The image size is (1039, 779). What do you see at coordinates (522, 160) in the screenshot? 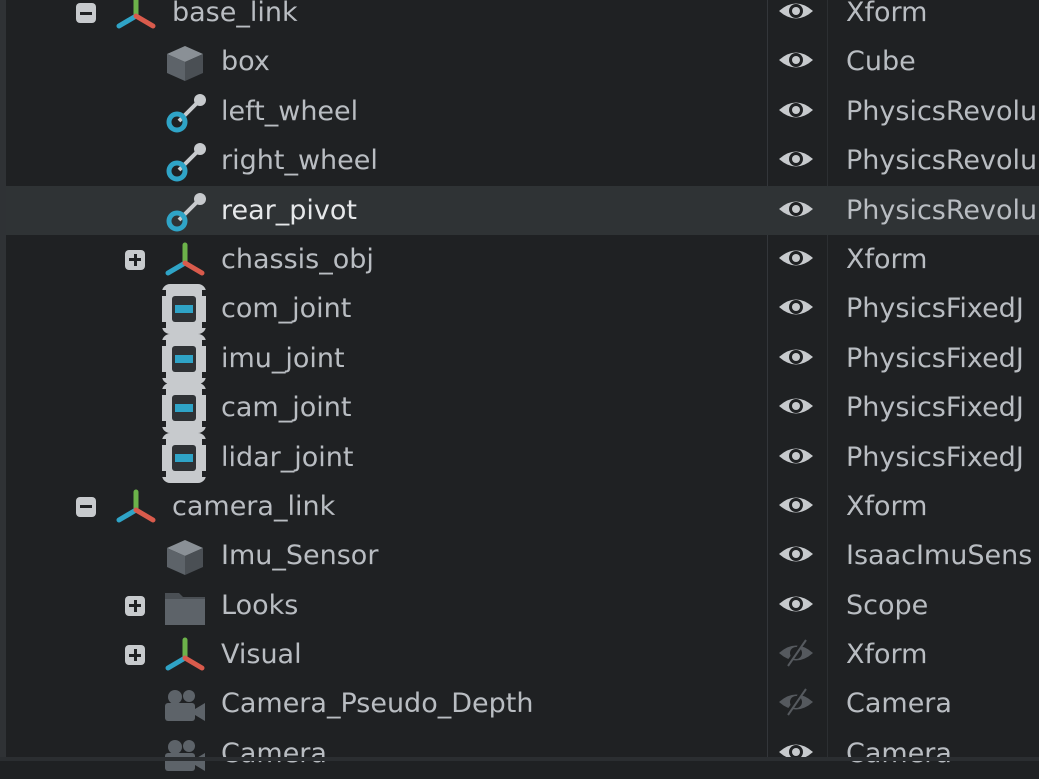
I see `tree-row: right_wheel PhysicsRevolu` at bounding box center [522, 160].